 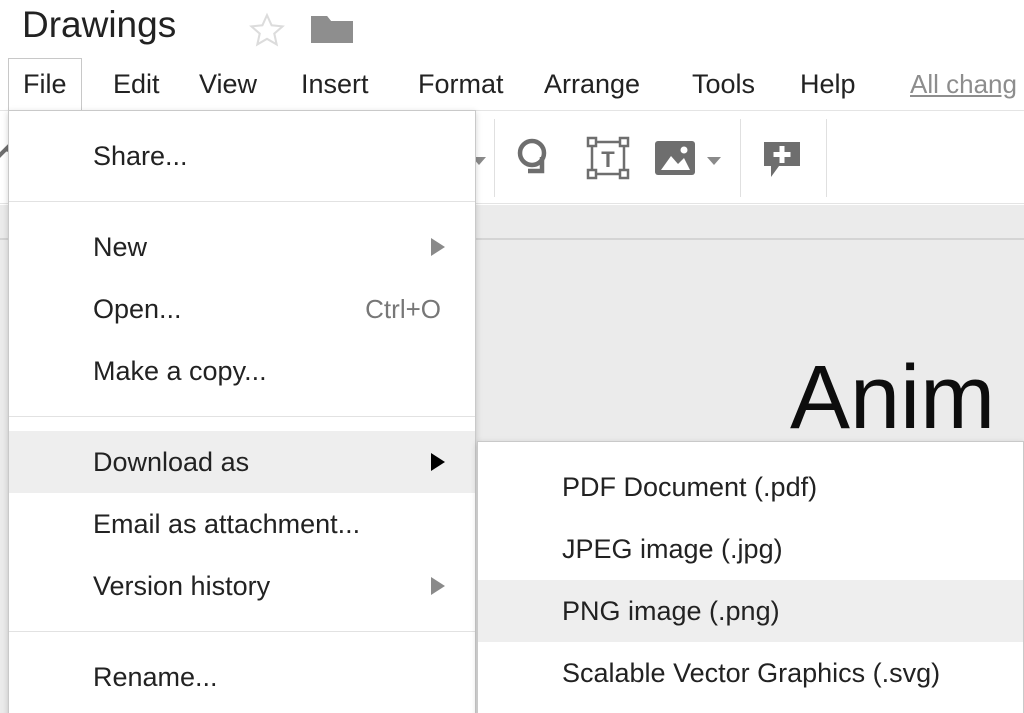 What do you see at coordinates (714, 161) in the screenshot?
I see `chevron-down-icon` at bounding box center [714, 161].